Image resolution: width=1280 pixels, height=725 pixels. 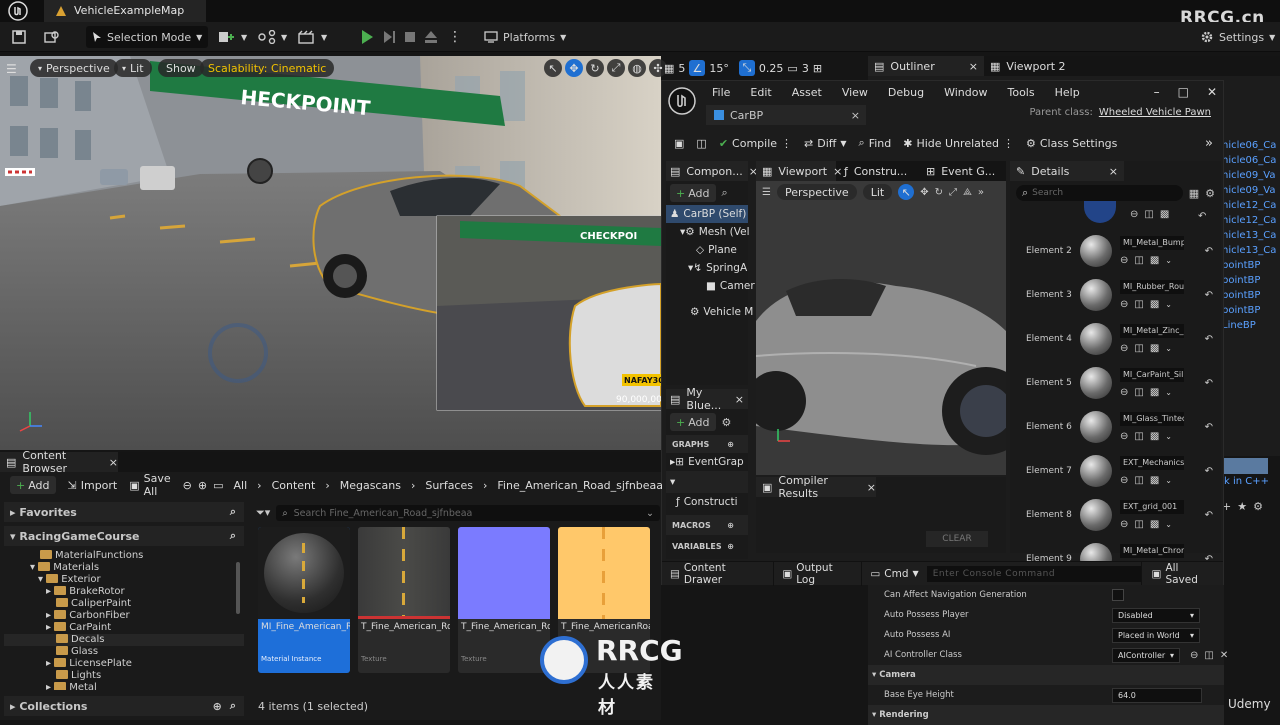 What do you see at coordinates (389, 37) in the screenshot?
I see `advance-frame-button` at bounding box center [389, 37].